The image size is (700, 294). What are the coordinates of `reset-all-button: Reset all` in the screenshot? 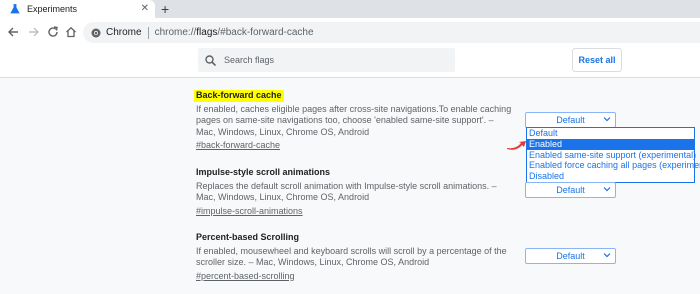 It's located at (597, 60).